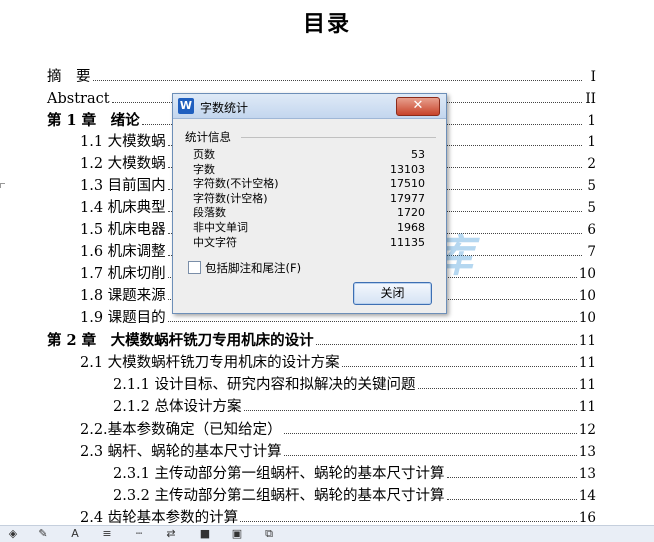 This screenshot has height=542, width=654. What do you see at coordinates (180, 340) in the screenshot?
I see `toc-entry-text: 第 2 章 大模数蜗杆铣刀专用机床的设计` at bounding box center [180, 340].